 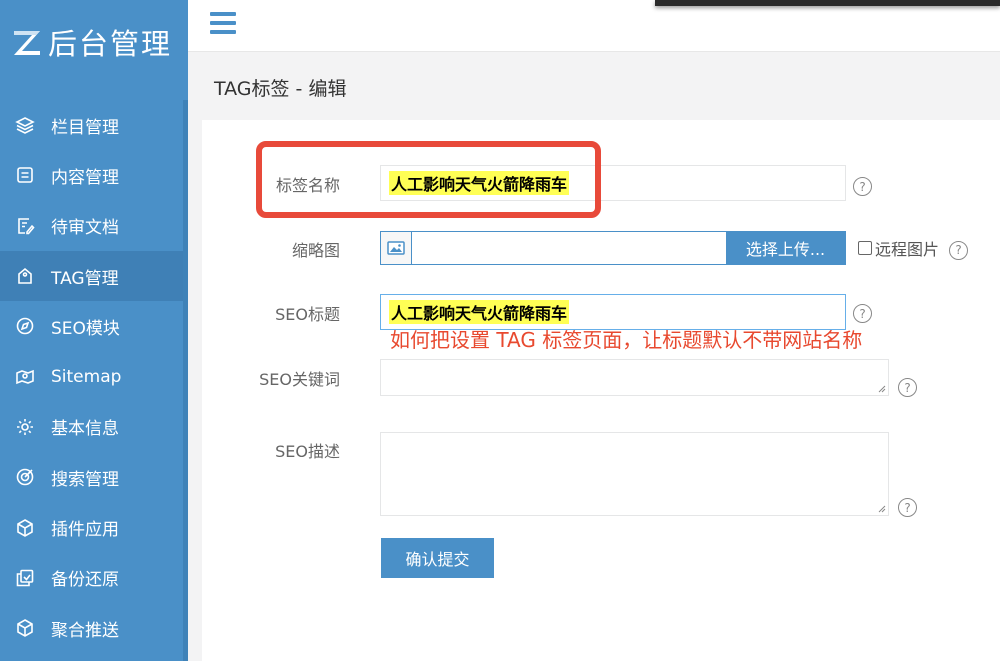 I want to click on logo-z-icon, so click(x=27, y=43).